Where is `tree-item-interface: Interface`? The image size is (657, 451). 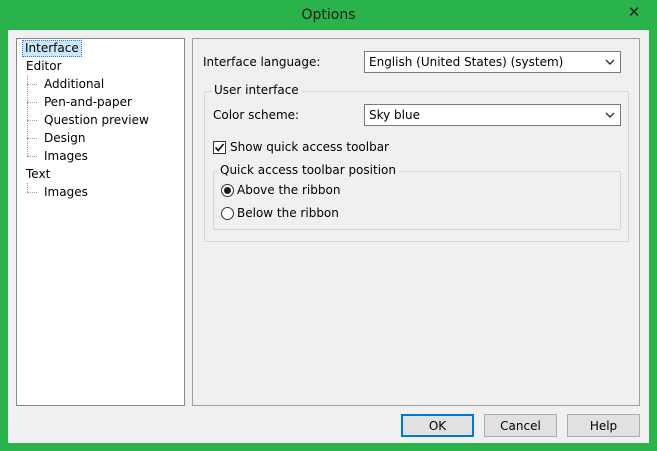 tree-item-interface: Interface is located at coordinates (52, 48).